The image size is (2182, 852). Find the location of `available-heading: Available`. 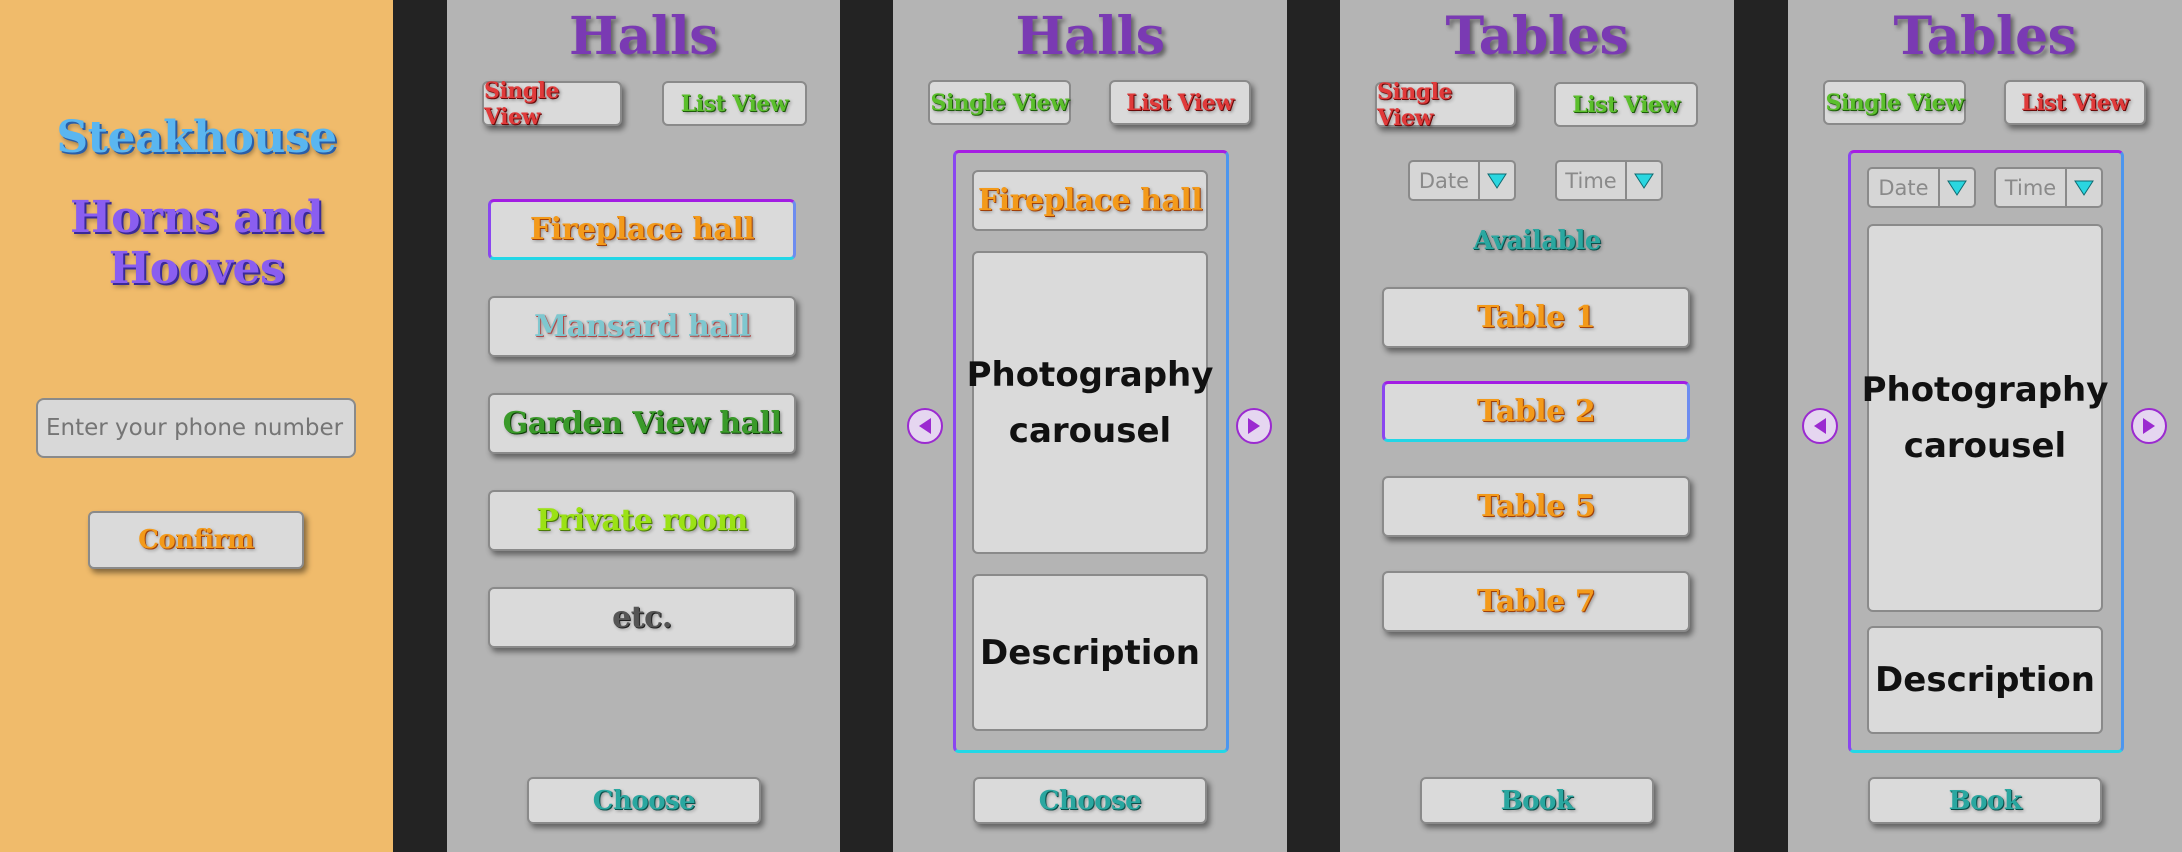

available-heading: Available is located at coordinates (1537, 241).